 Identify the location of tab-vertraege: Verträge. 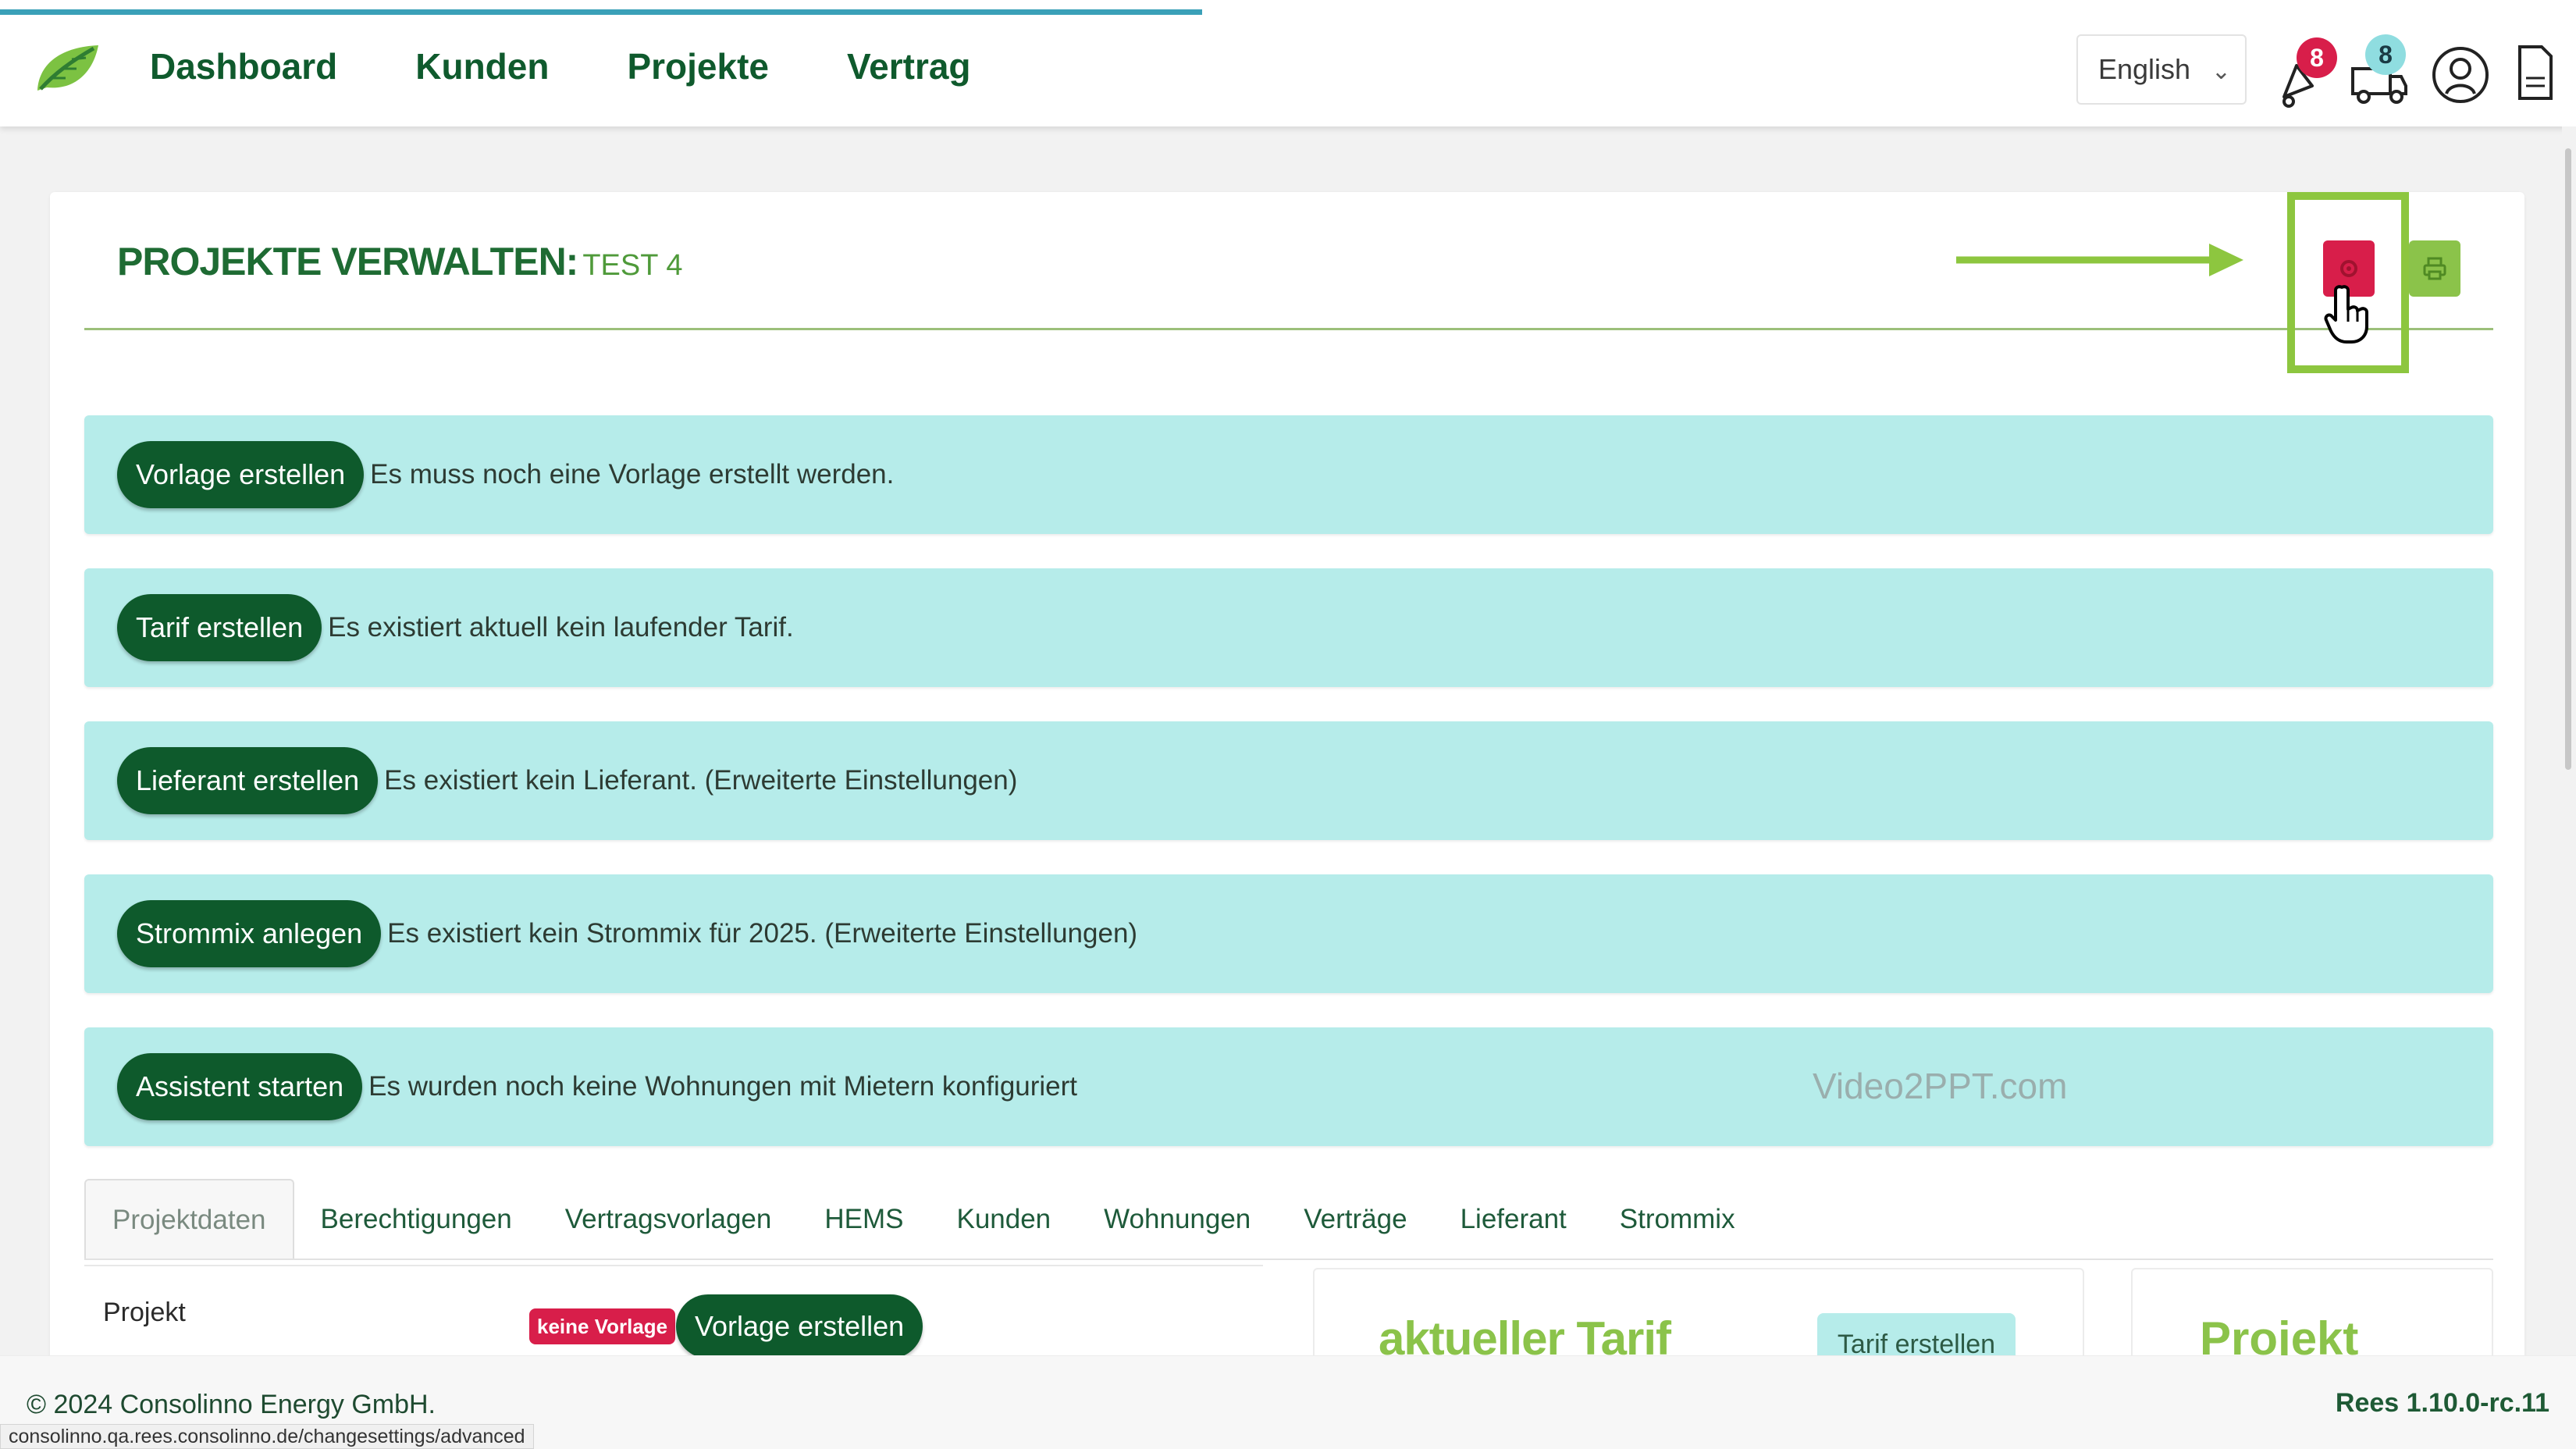
(1355, 1219).